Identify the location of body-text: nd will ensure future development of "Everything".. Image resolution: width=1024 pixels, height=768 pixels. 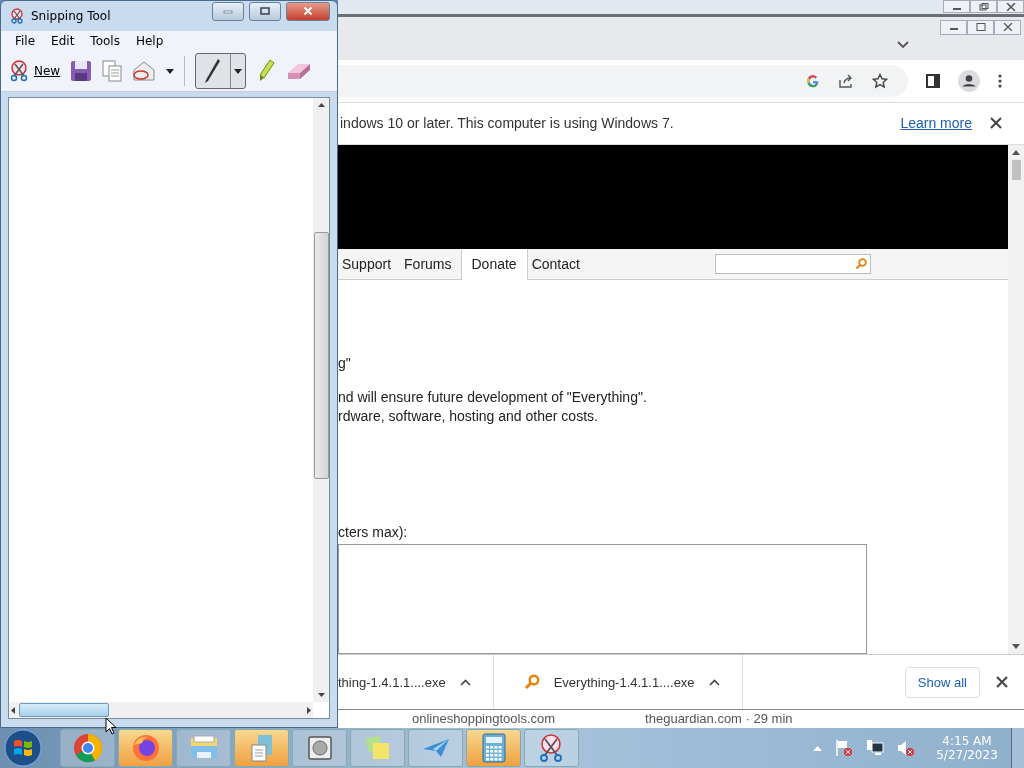
(493, 398).